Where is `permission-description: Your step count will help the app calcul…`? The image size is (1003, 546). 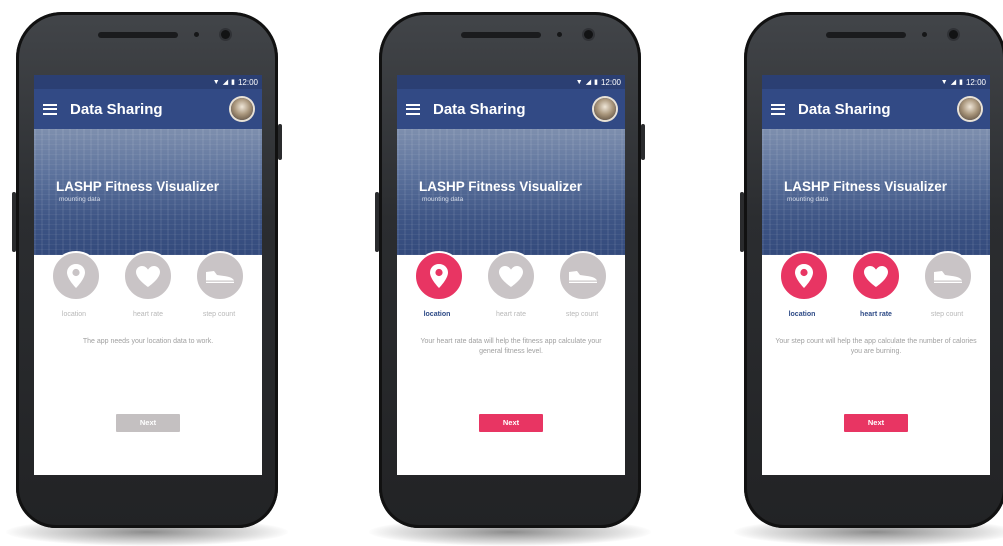
permission-description: Your step count will help the app calcul… is located at coordinates (876, 346).